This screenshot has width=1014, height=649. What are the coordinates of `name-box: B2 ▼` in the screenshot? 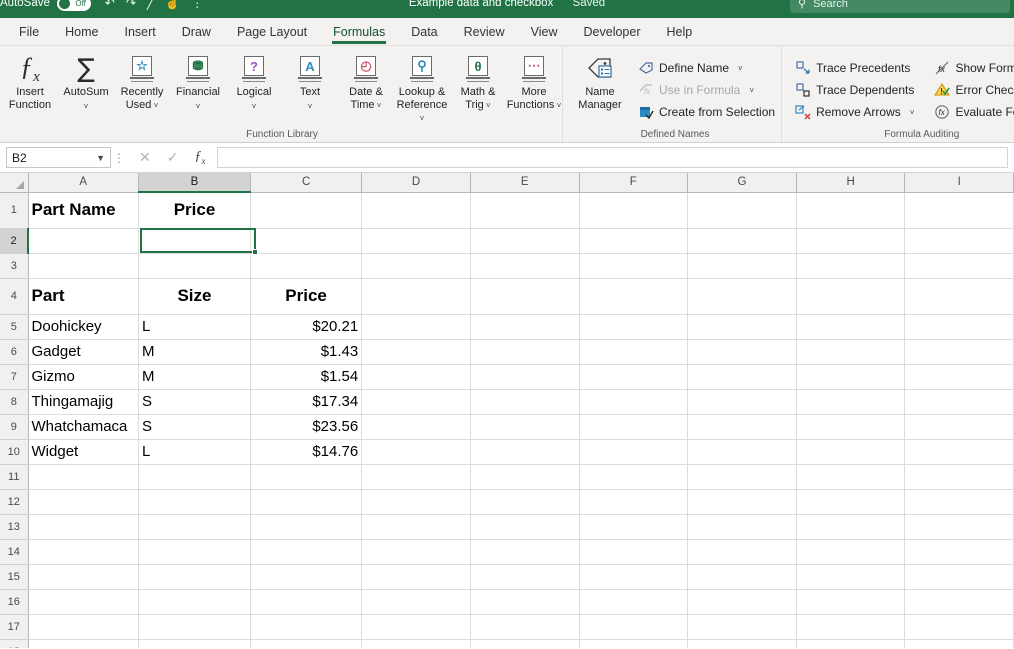 It's located at (58, 157).